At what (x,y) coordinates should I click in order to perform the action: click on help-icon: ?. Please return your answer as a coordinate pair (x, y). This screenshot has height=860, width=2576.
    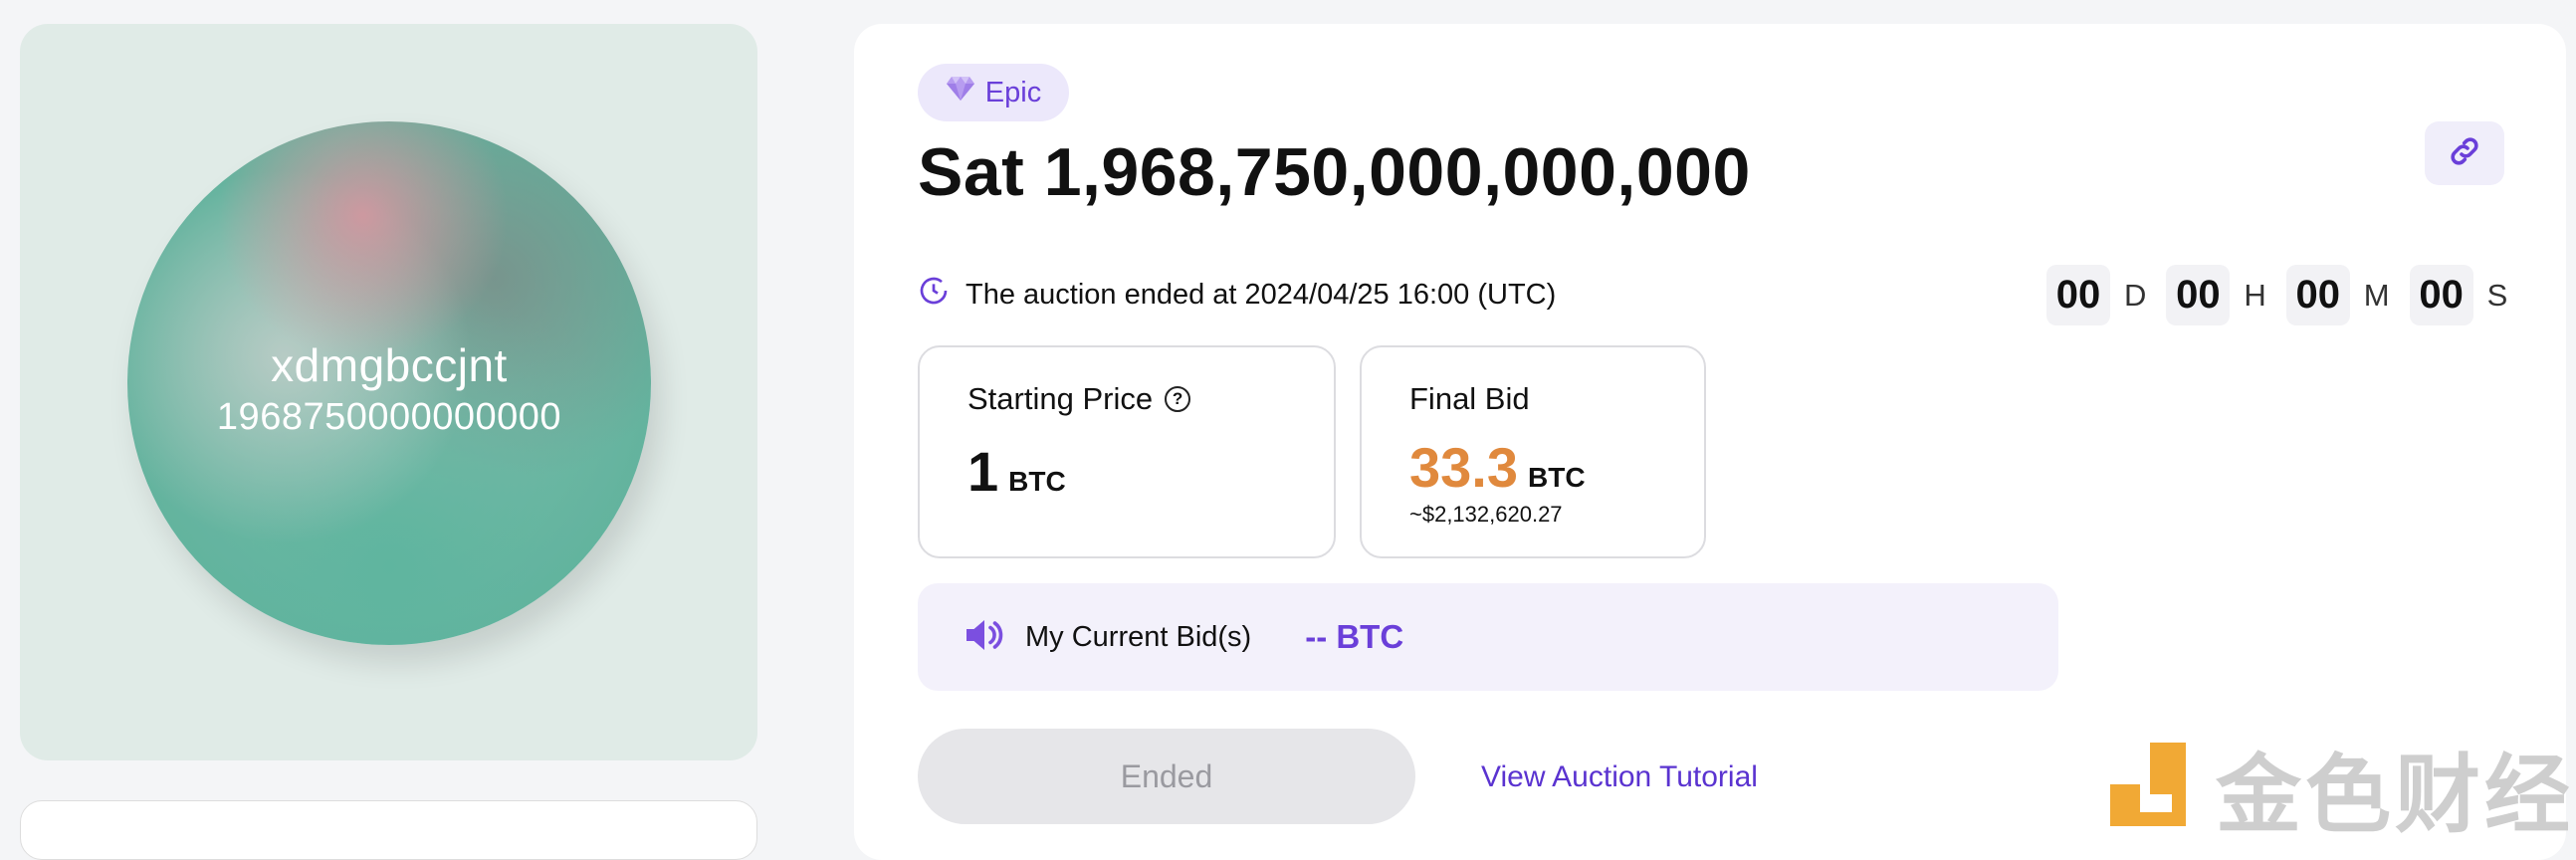
    Looking at the image, I should click on (1178, 399).